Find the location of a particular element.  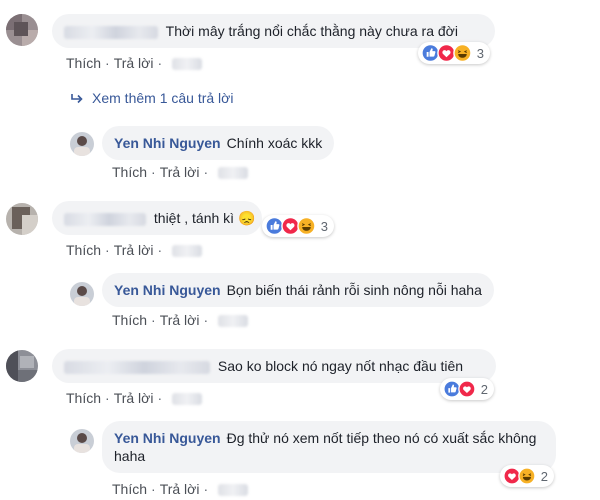

comment-text: Sao ko block nó ngay nốt nhạc đầu tiên is located at coordinates (340, 366).